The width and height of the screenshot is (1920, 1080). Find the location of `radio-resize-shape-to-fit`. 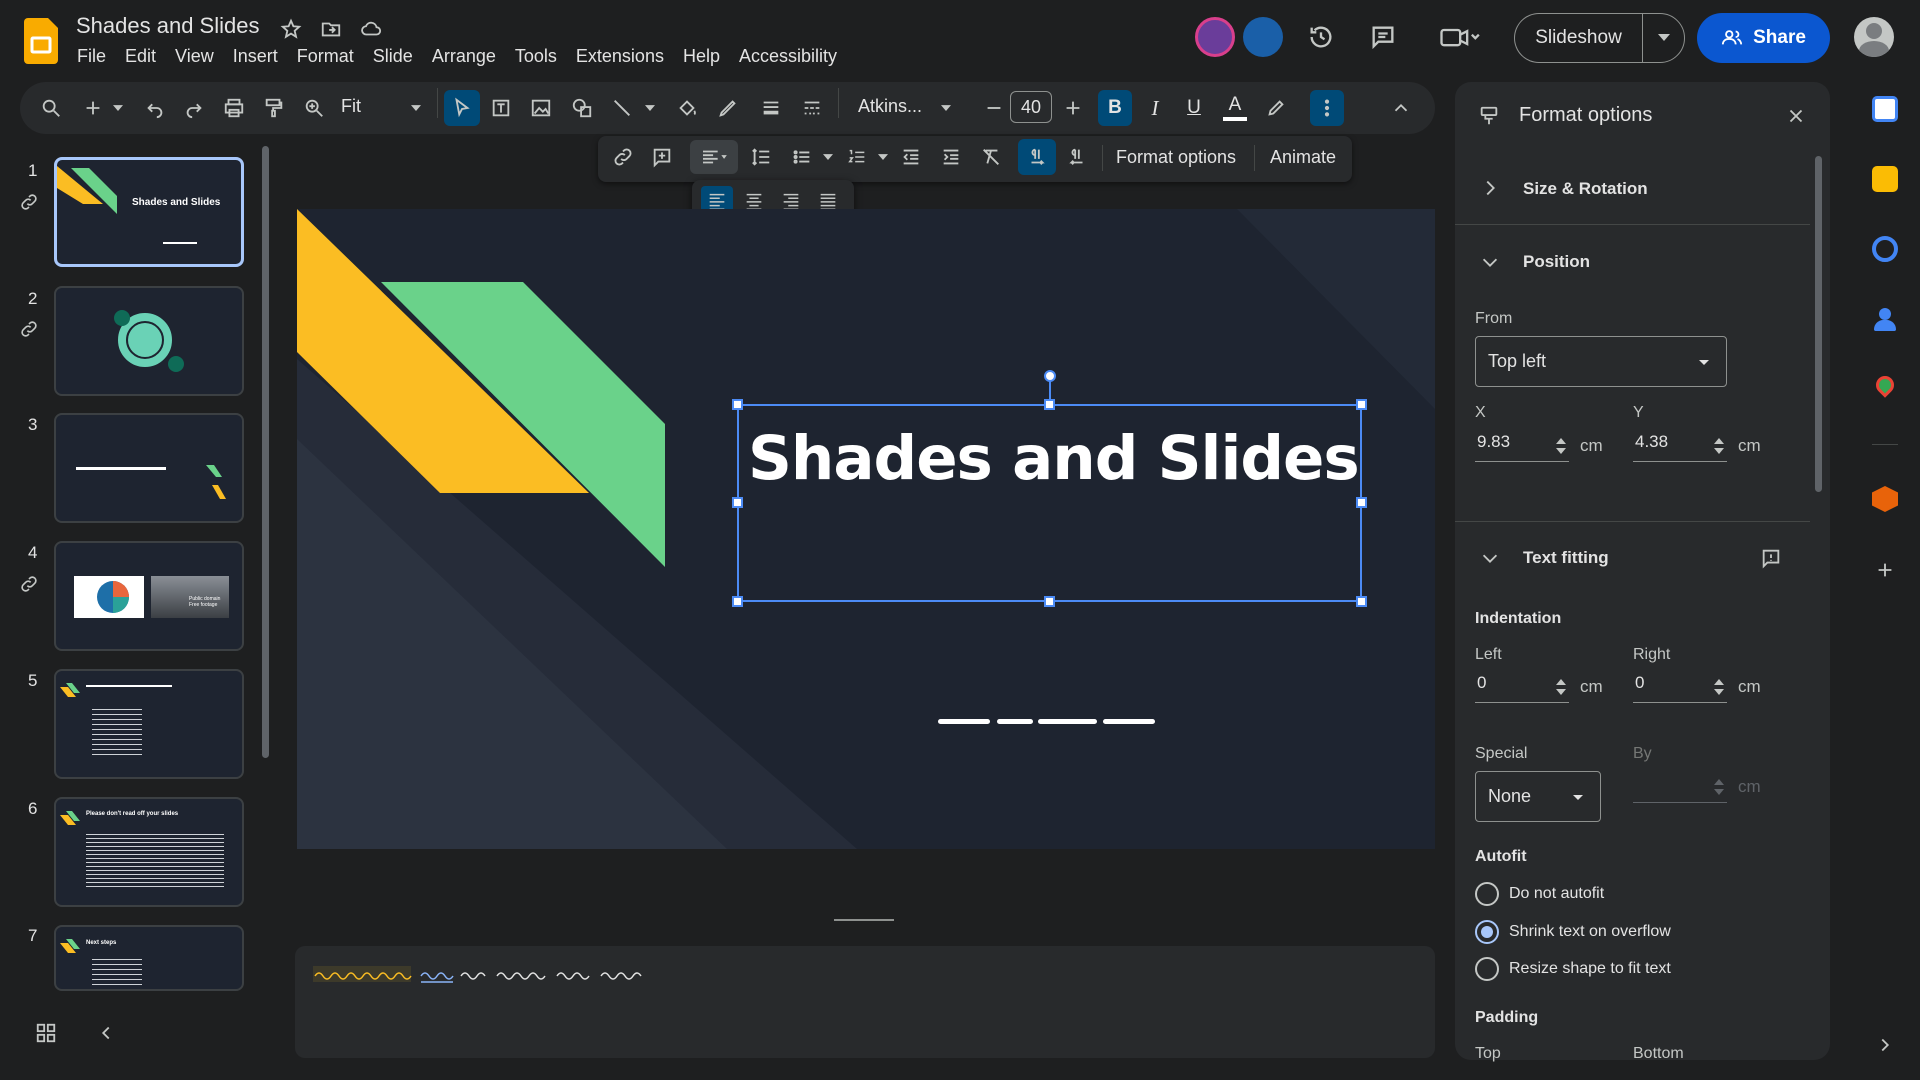

radio-resize-shape-to-fit is located at coordinates (1487, 969).